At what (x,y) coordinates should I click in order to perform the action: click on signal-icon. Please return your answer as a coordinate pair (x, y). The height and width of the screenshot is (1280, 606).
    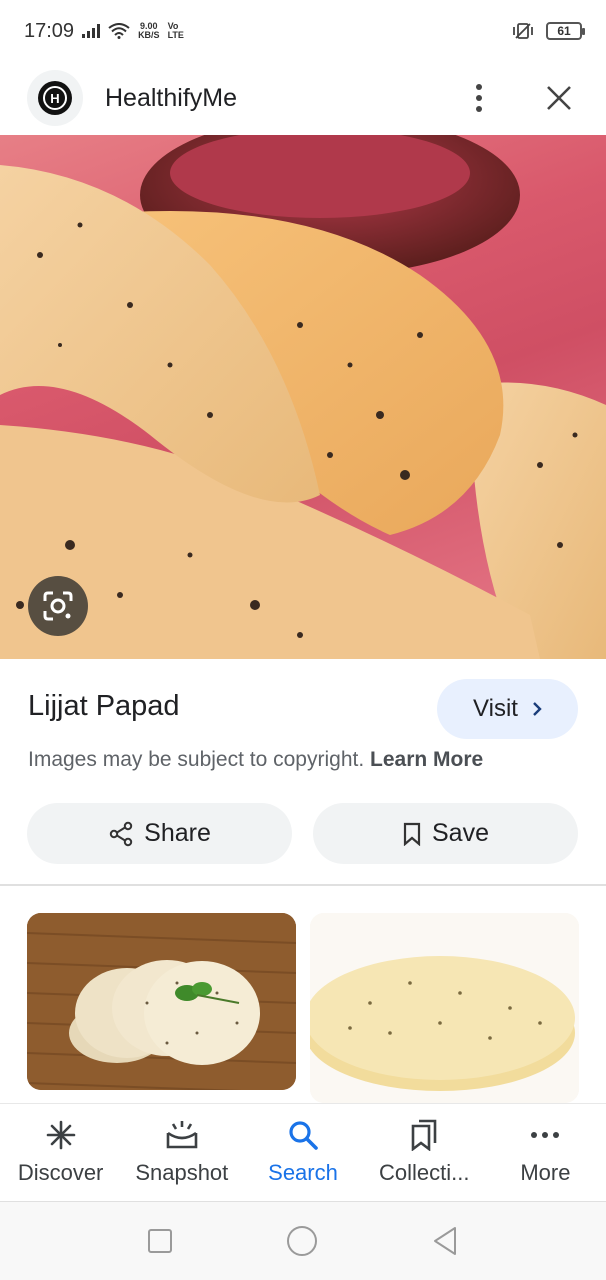
    Looking at the image, I should click on (91, 31).